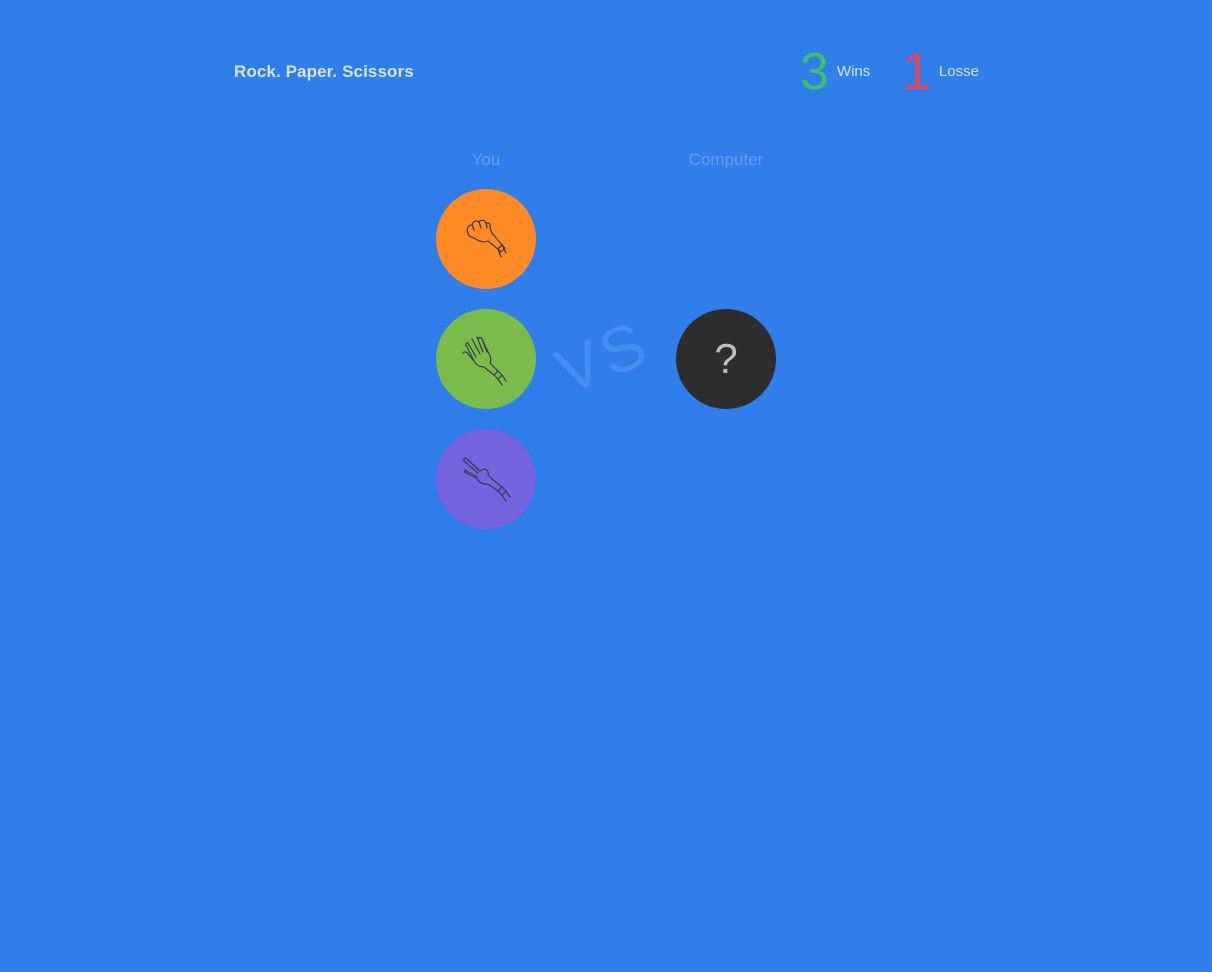  I want to click on rock-hand-icon, so click(486, 238).